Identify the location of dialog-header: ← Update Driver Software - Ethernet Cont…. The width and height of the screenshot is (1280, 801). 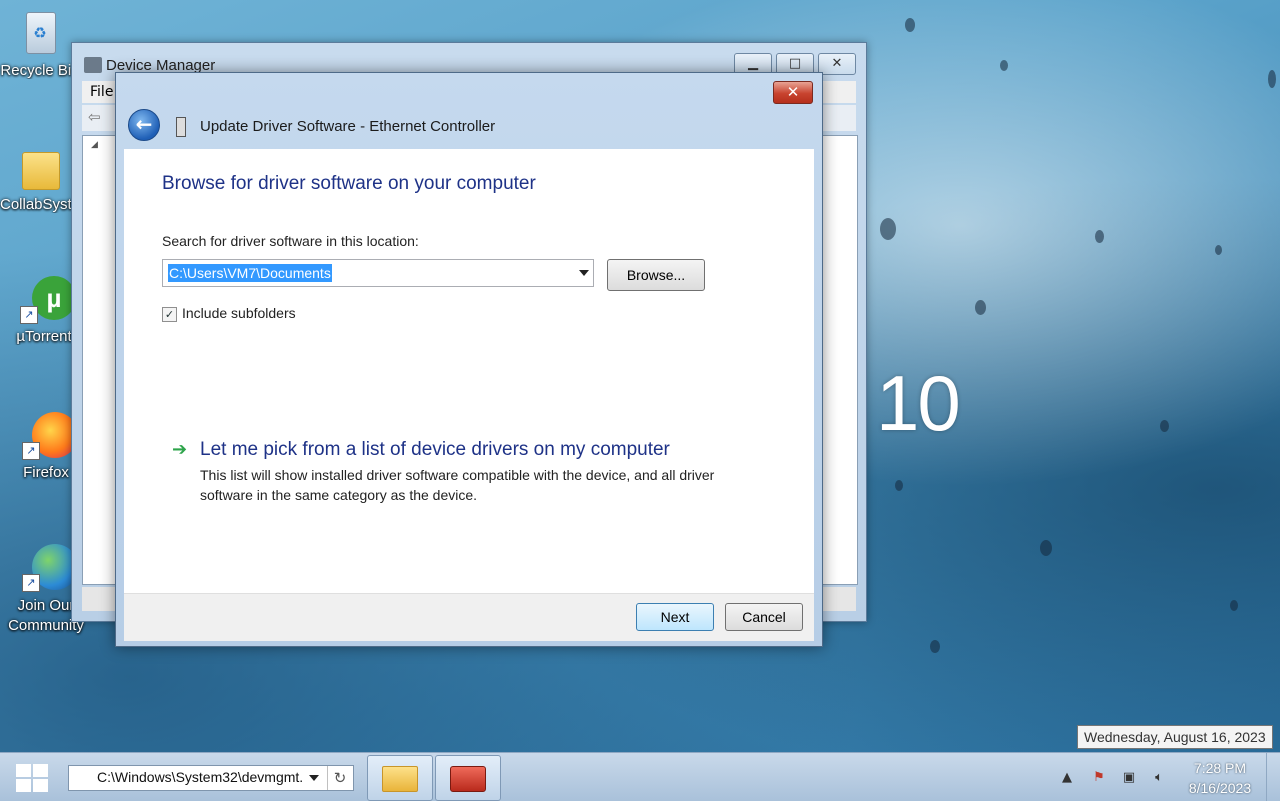
(469, 127).